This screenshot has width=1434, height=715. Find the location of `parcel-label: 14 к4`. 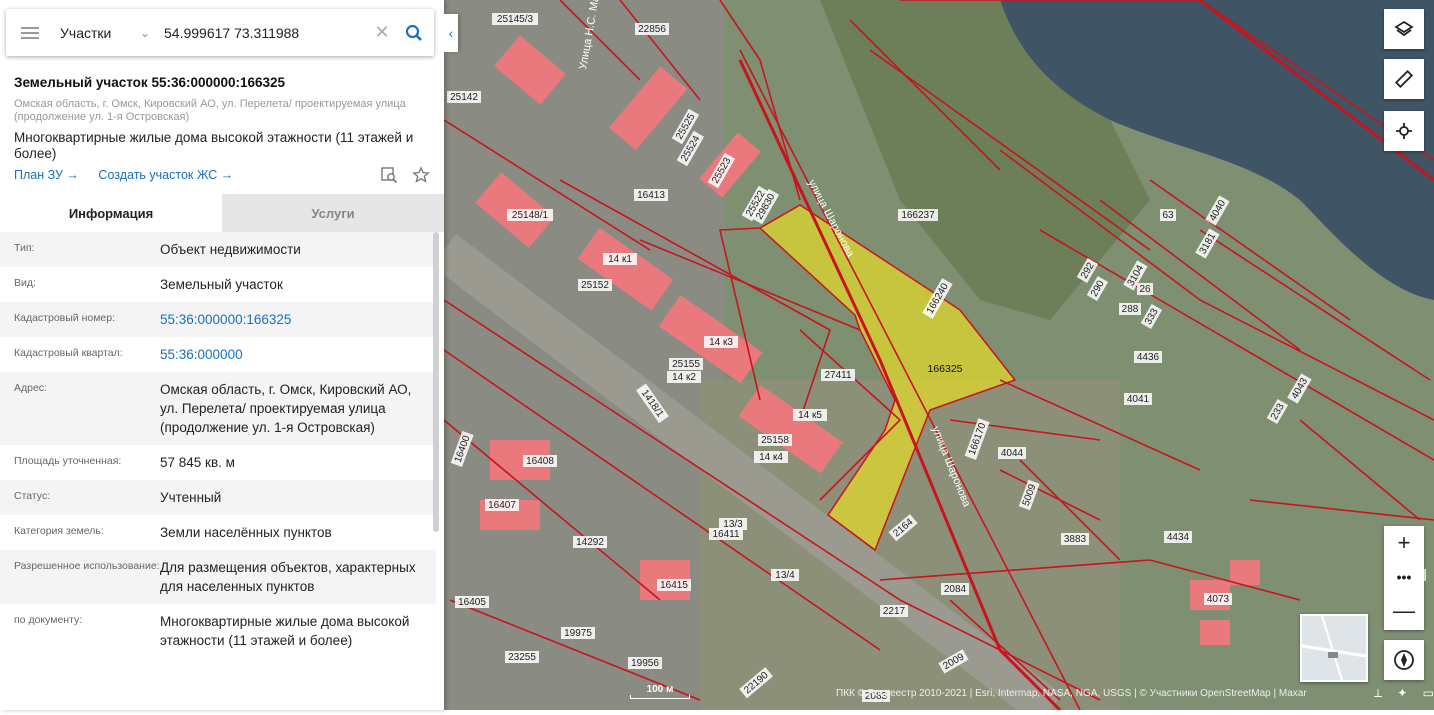

parcel-label: 14 к4 is located at coordinates (771, 457).